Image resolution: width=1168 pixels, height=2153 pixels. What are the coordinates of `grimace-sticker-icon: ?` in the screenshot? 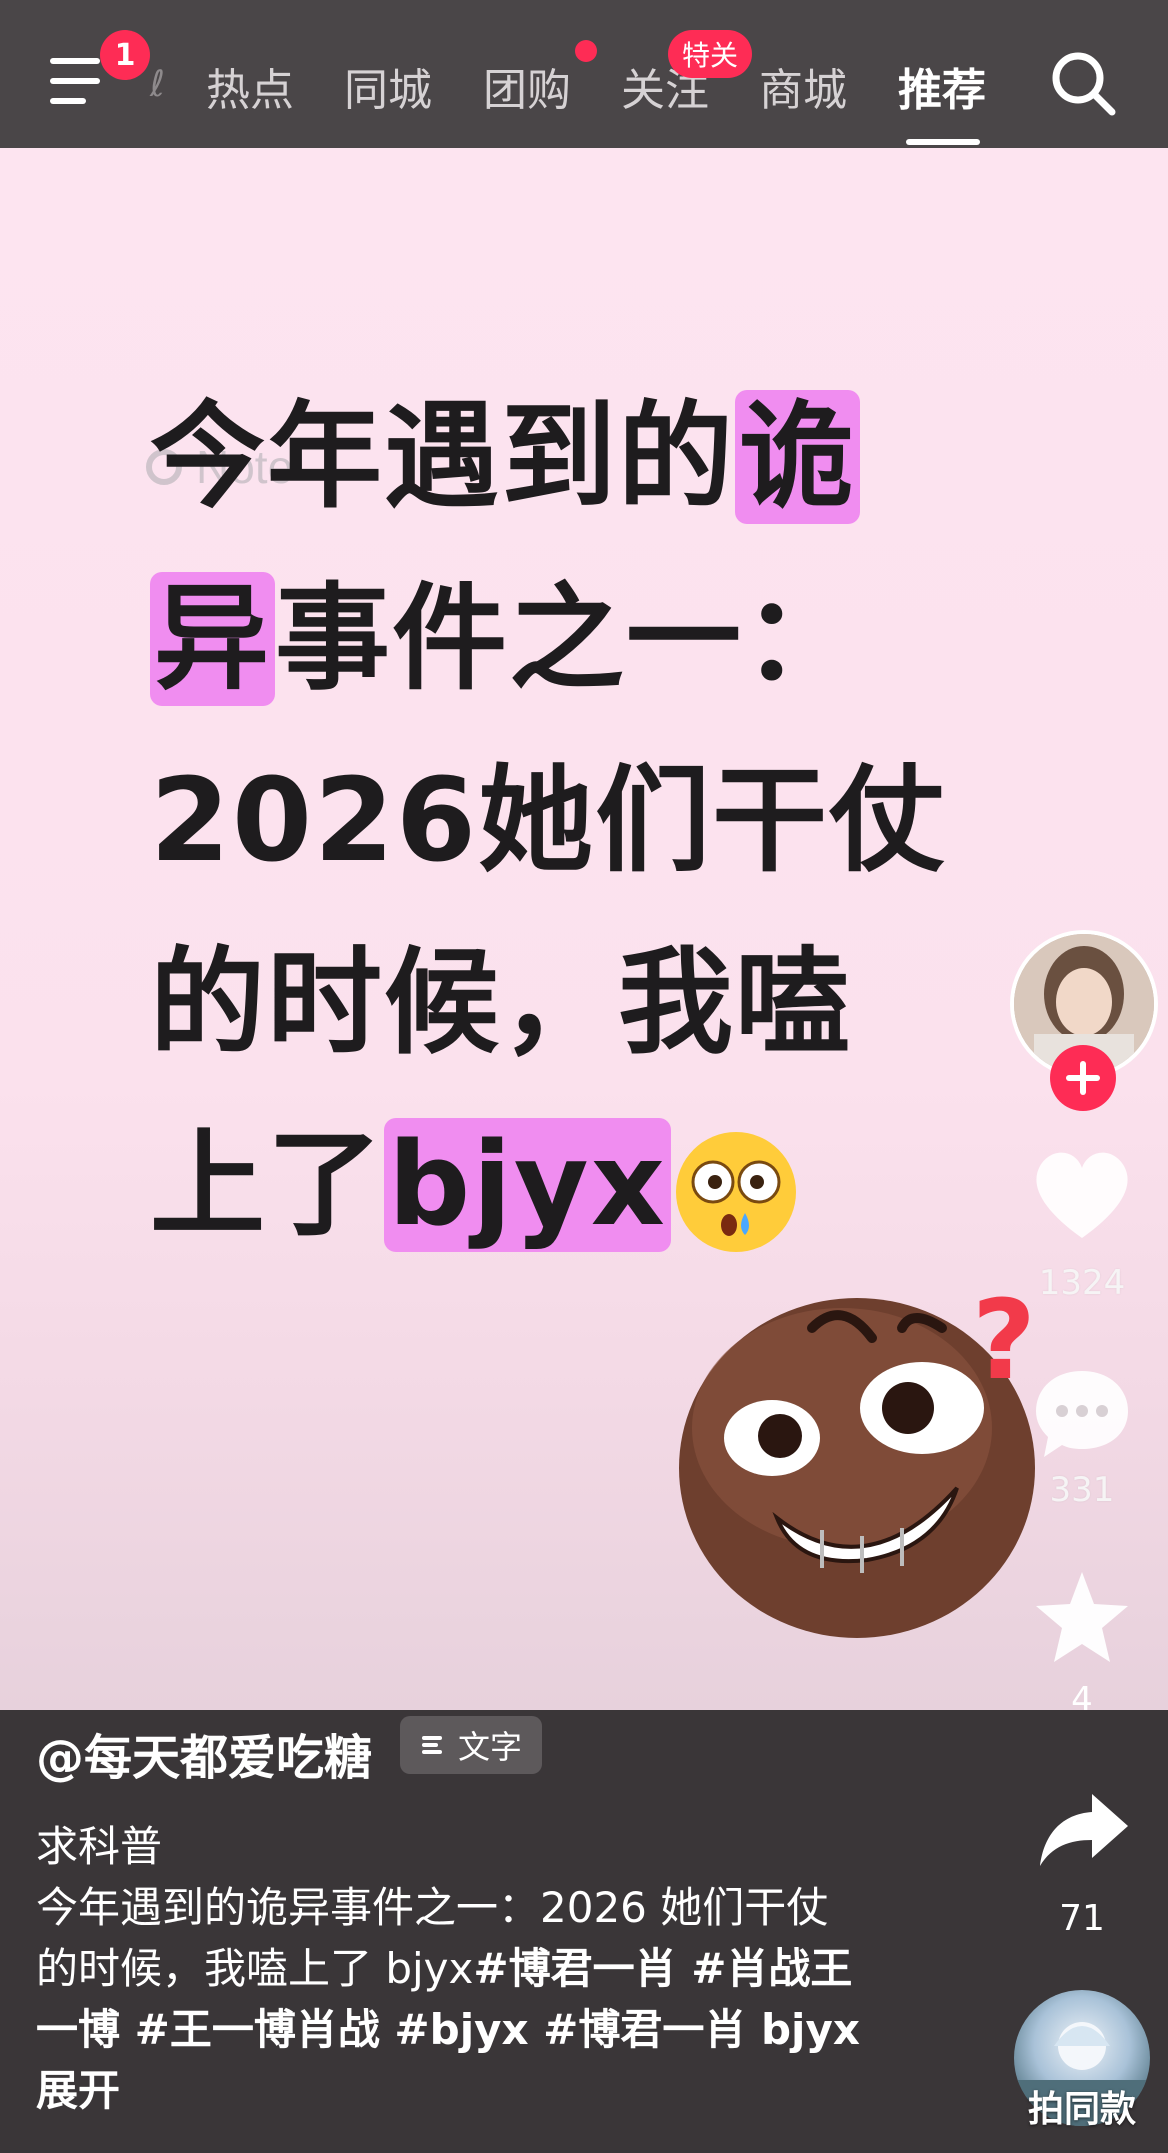 It's located at (857, 1457).